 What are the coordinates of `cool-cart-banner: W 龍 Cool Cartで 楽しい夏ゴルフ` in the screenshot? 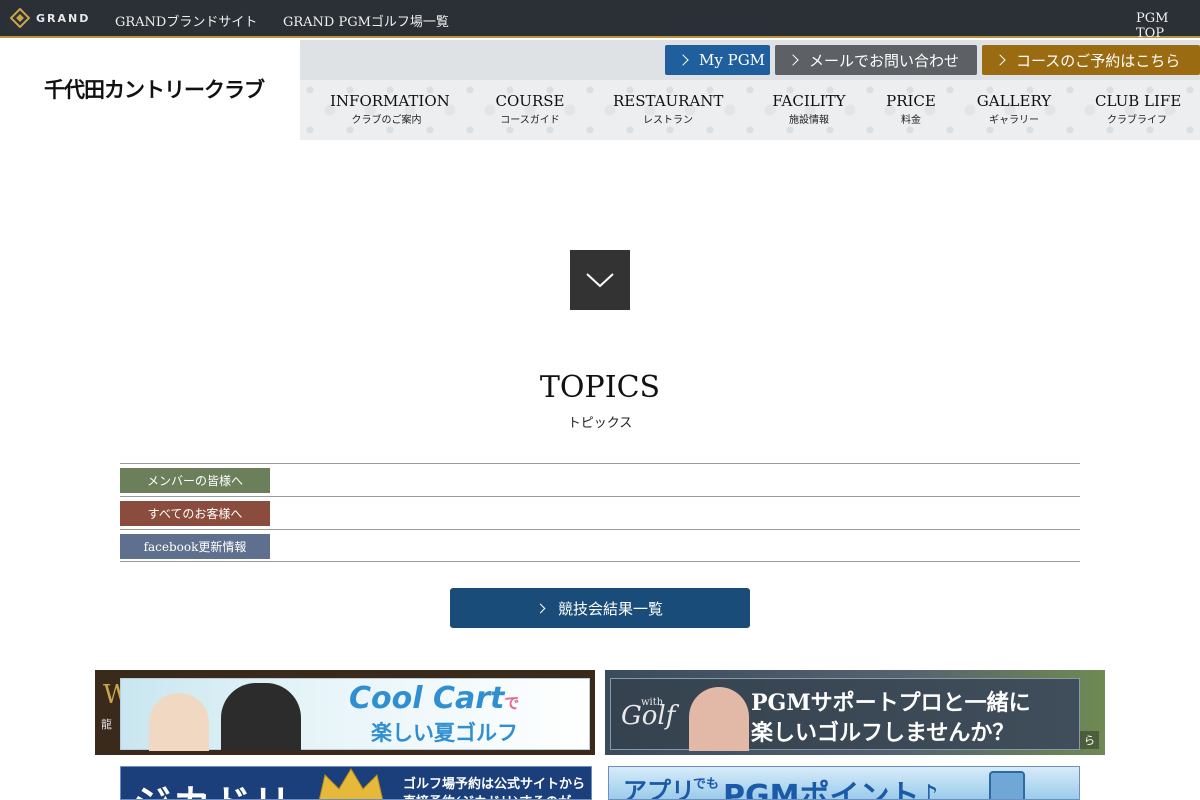 It's located at (345, 712).